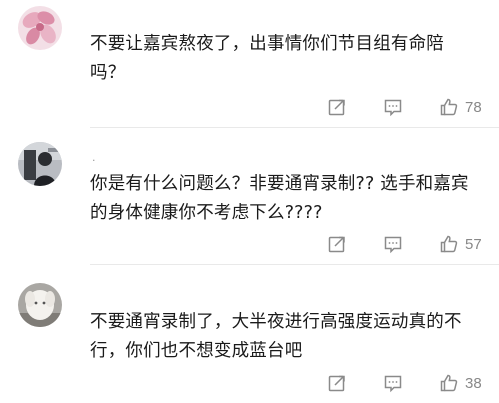 The width and height of the screenshot is (499, 403). What do you see at coordinates (206, 213) in the screenshot?
I see `comment-line: 的身体健康你不考虑下么????` at bounding box center [206, 213].